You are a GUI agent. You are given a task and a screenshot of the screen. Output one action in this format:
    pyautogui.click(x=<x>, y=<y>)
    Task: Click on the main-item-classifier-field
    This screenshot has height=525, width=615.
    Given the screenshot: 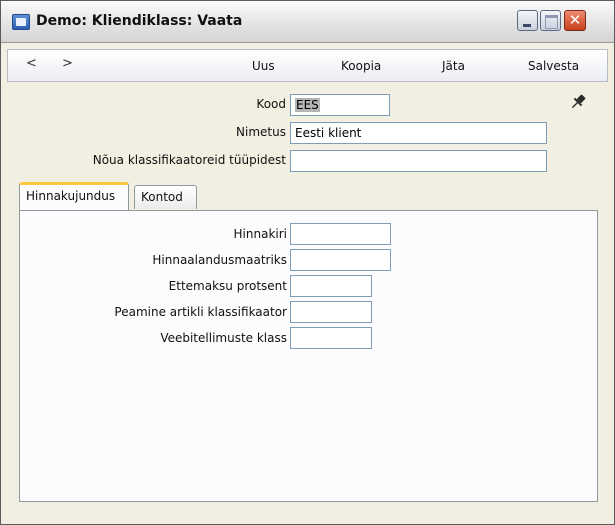 What is the action you would take?
    pyautogui.click(x=331, y=312)
    